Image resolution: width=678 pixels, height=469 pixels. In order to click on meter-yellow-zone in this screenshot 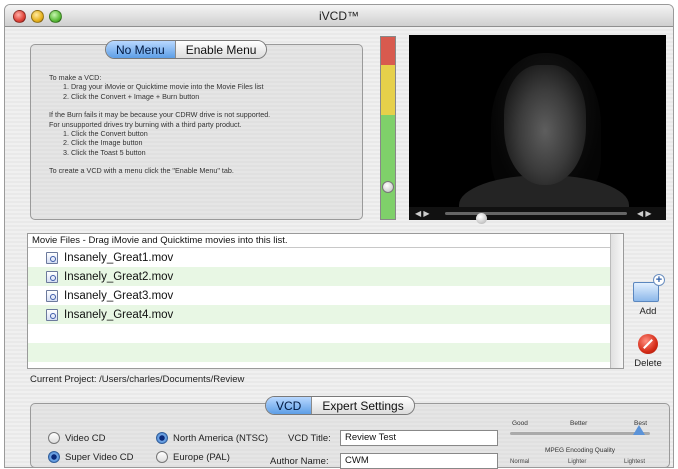, I will do `click(388, 90)`.